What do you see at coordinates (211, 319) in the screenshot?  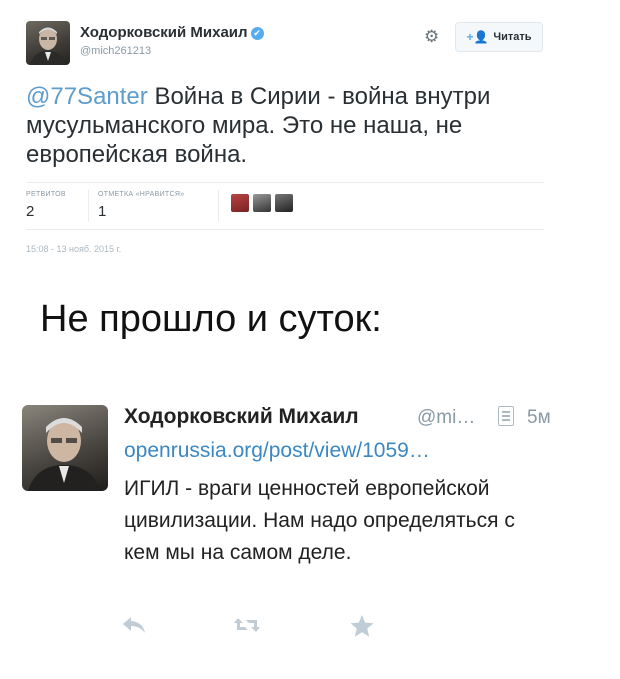 I see `caption: Не прошло и суток:` at bounding box center [211, 319].